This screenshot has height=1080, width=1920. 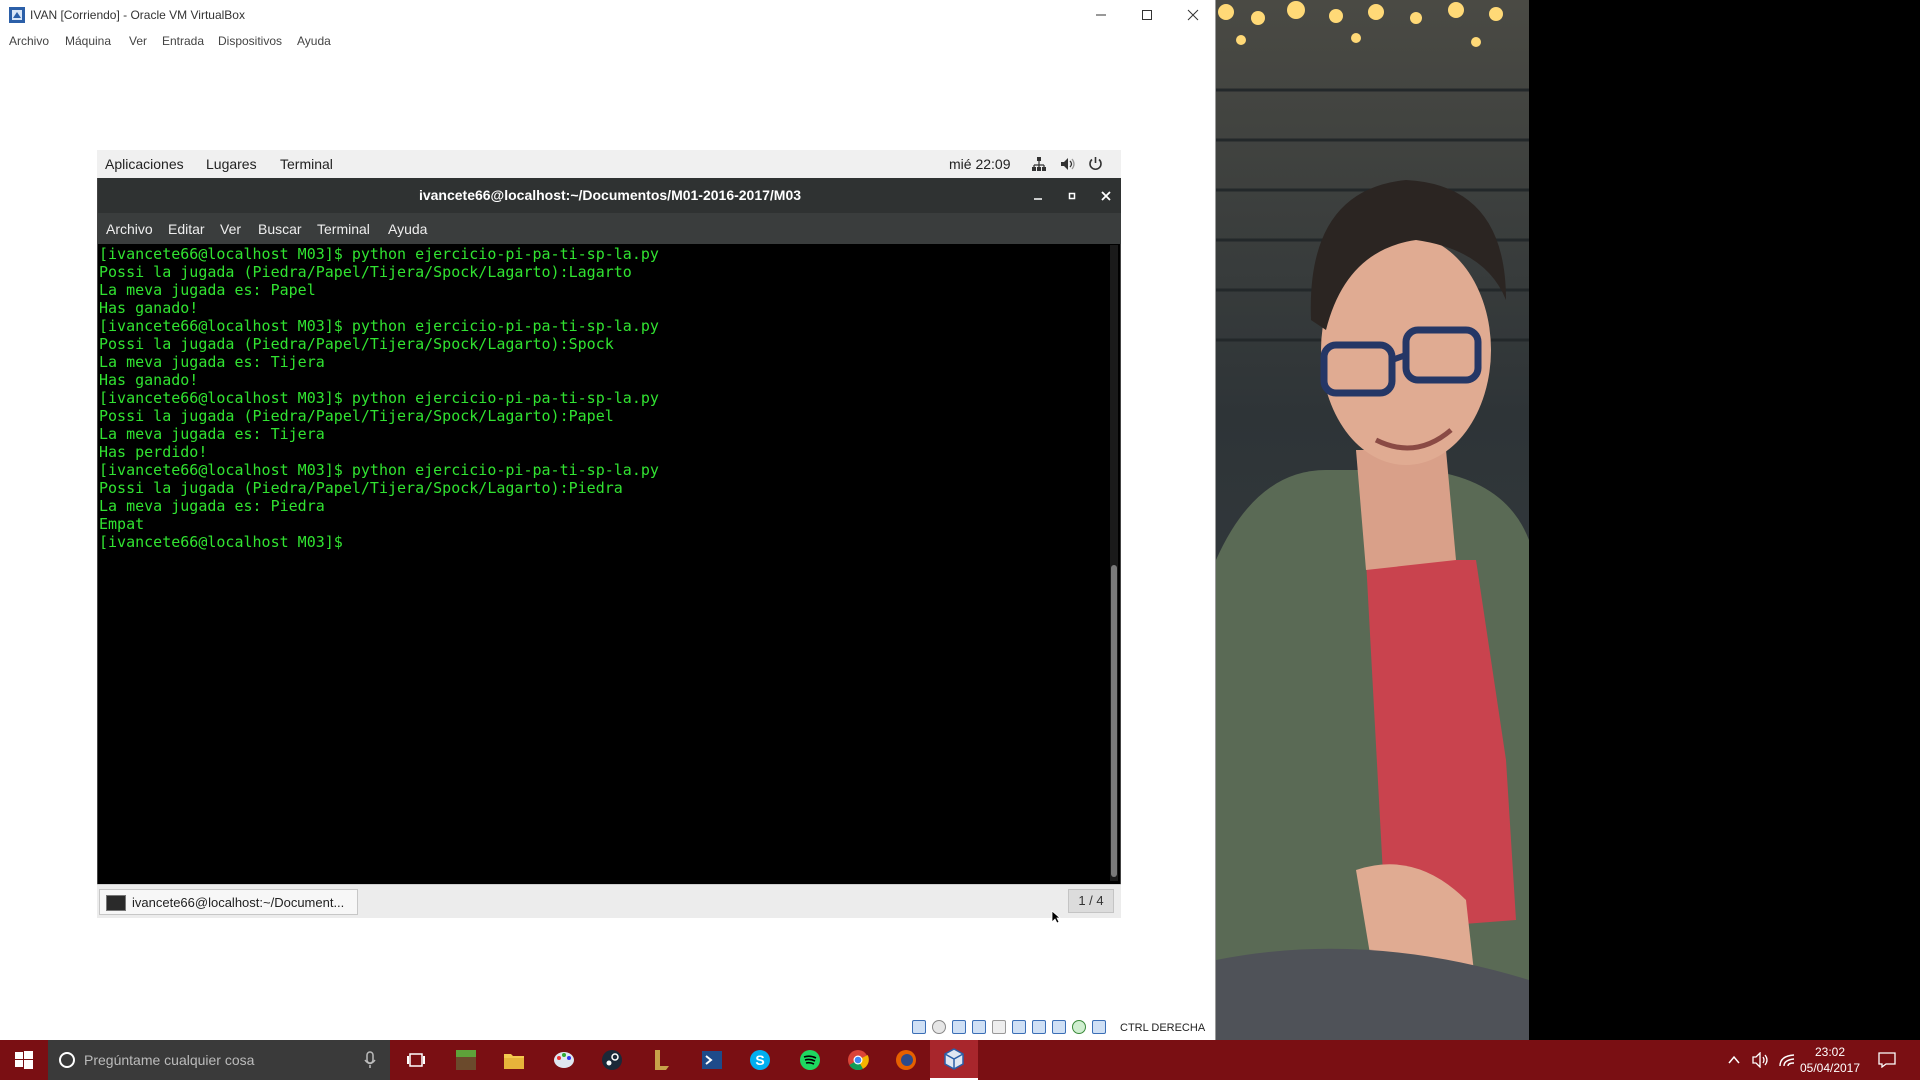 I want to click on menu-maquina: Máquina, so click(x=88, y=41).